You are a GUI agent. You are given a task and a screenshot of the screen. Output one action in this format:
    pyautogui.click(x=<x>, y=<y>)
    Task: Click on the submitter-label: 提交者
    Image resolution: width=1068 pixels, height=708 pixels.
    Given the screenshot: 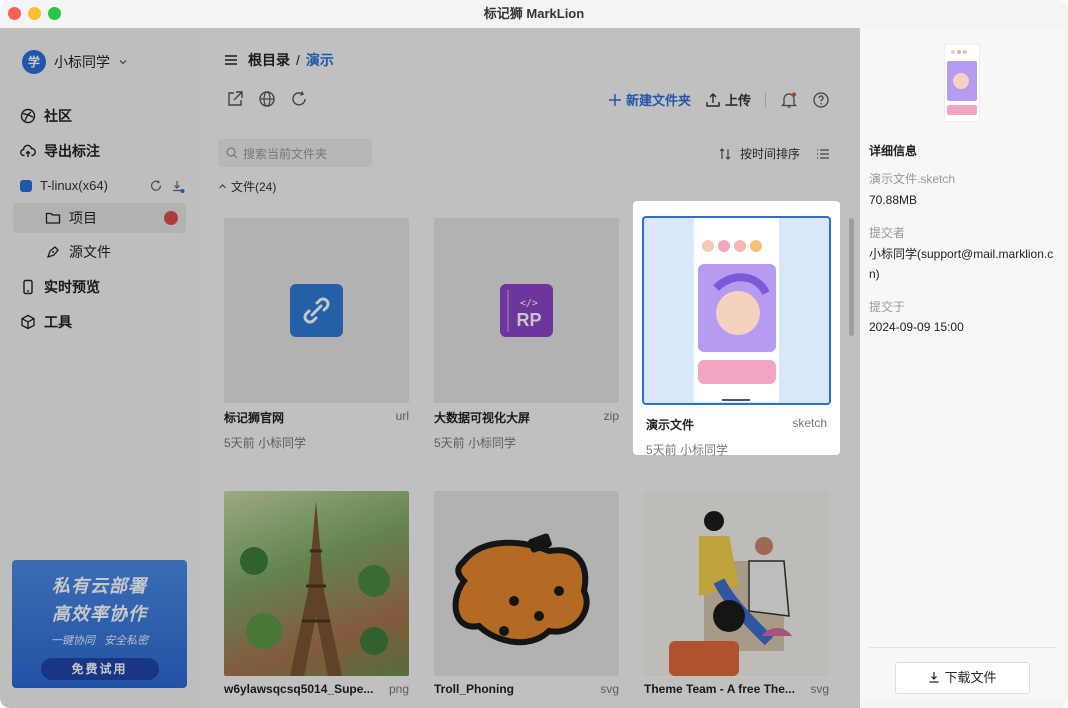 What is the action you would take?
    pyautogui.click(x=887, y=233)
    